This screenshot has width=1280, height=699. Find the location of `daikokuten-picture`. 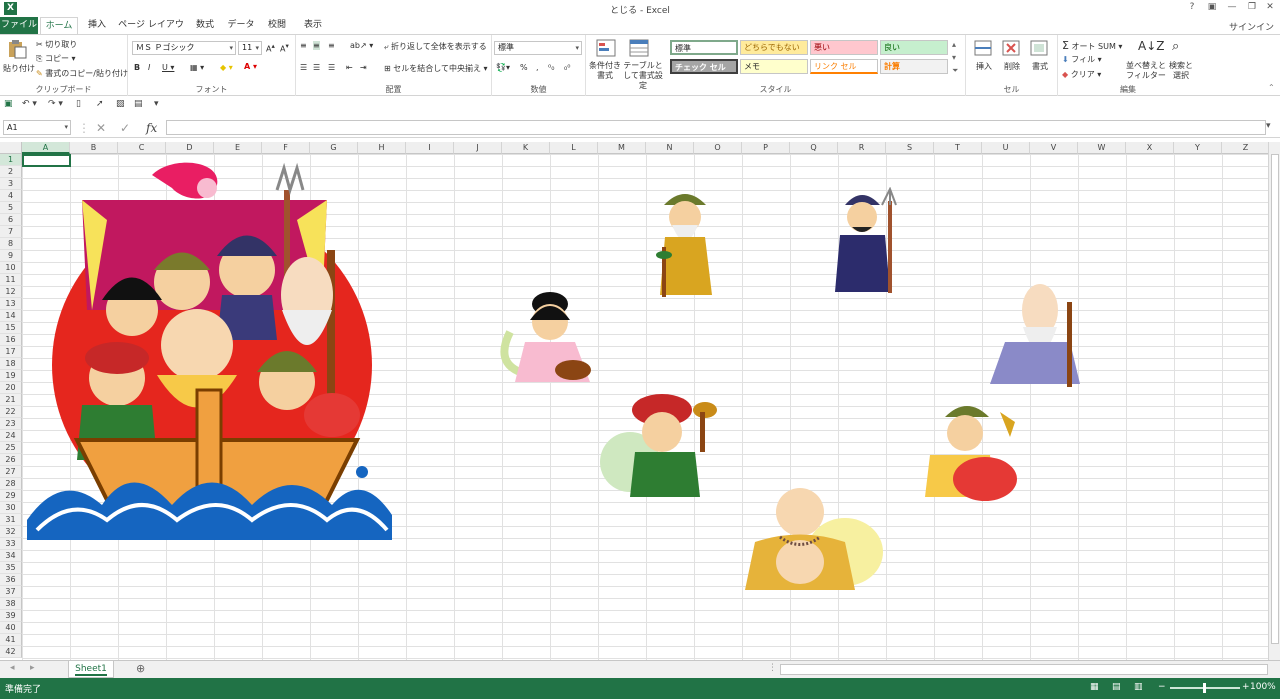

daikokuten-picture is located at coordinates (670, 447).